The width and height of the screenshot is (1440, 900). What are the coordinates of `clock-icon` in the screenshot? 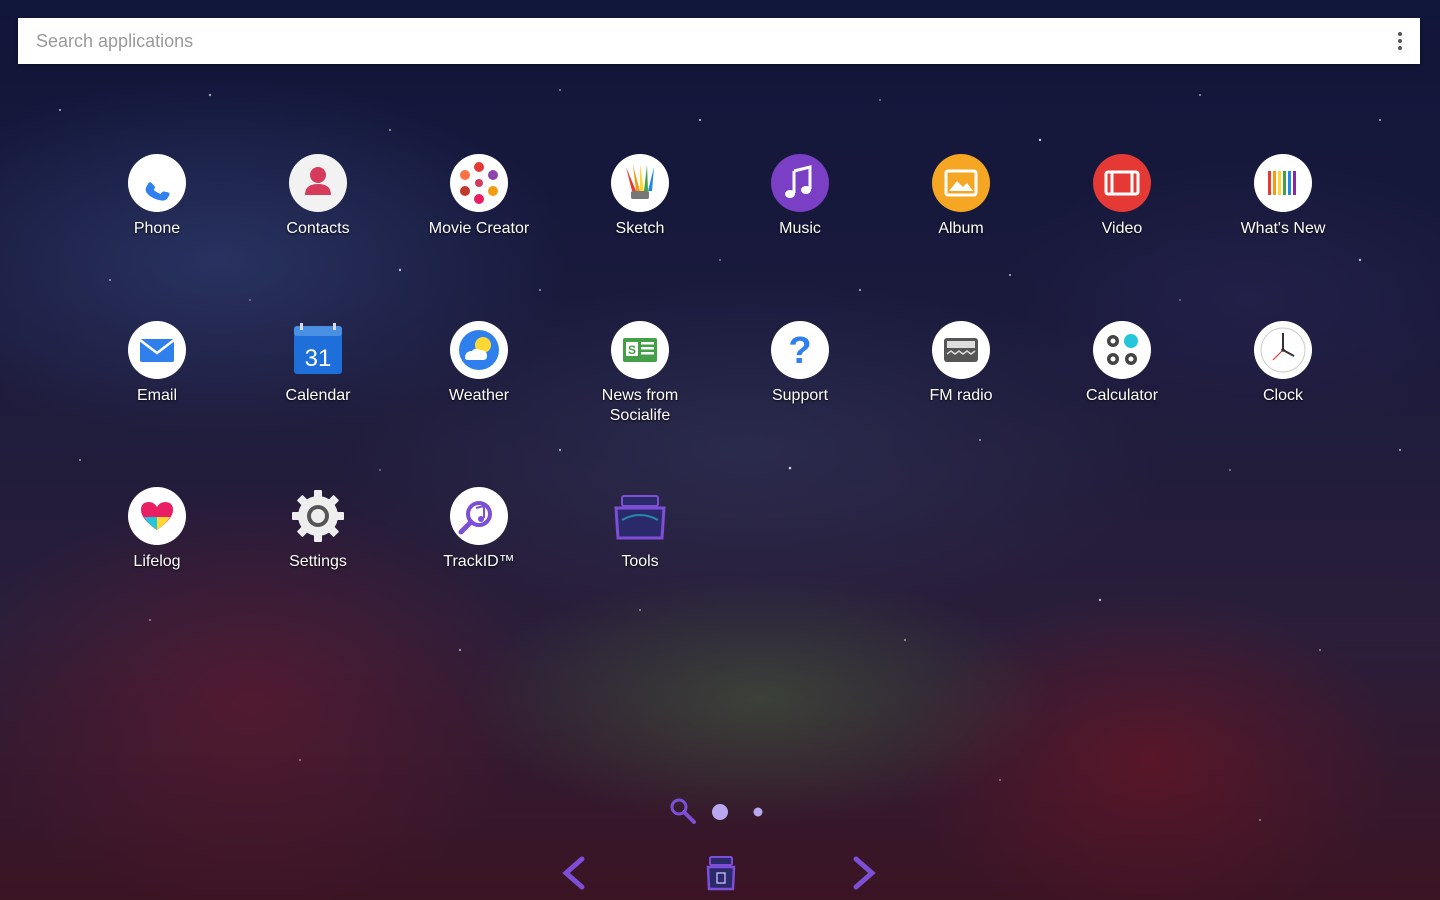 It's located at (1283, 350).